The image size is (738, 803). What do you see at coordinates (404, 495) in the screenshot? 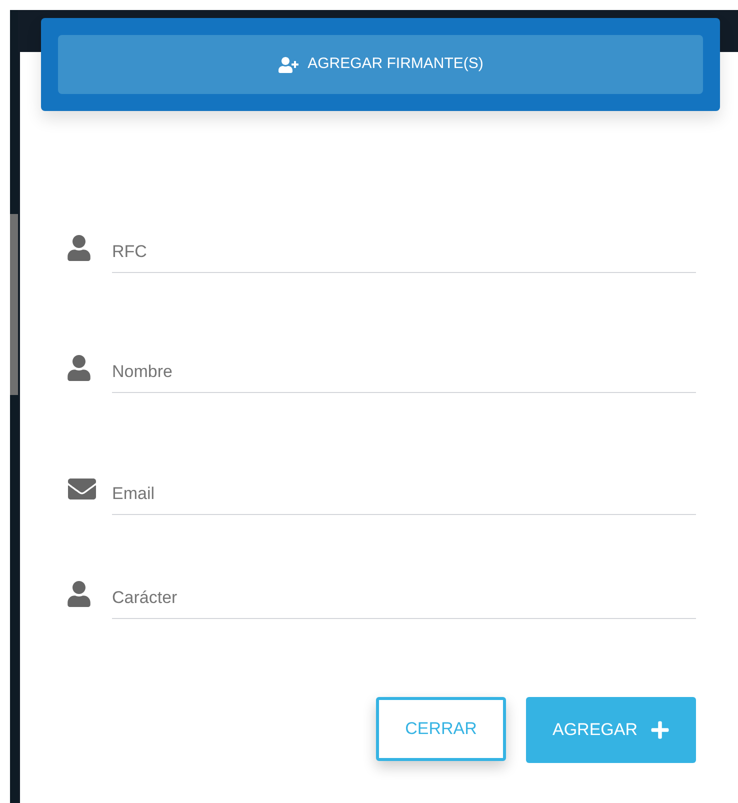
I see `text-field: Email` at bounding box center [404, 495].